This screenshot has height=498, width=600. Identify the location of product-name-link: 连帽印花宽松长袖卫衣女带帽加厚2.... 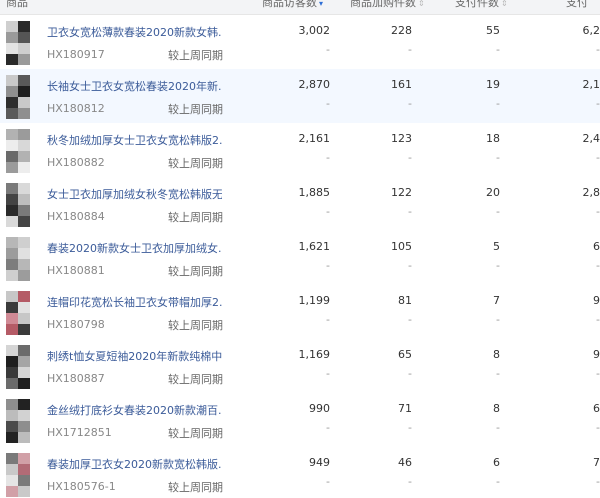
(134, 302).